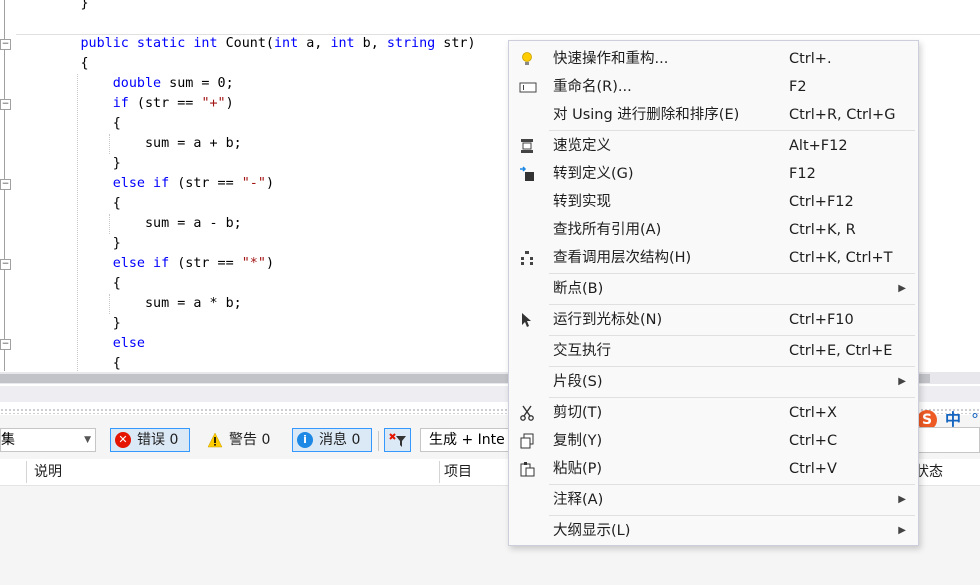 Image resolution: width=980 pixels, height=585 pixels. What do you see at coordinates (713, 87) in the screenshot?
I see `menu-item-rename: 重命名(R)... F2` at bounding box center [713, 87].